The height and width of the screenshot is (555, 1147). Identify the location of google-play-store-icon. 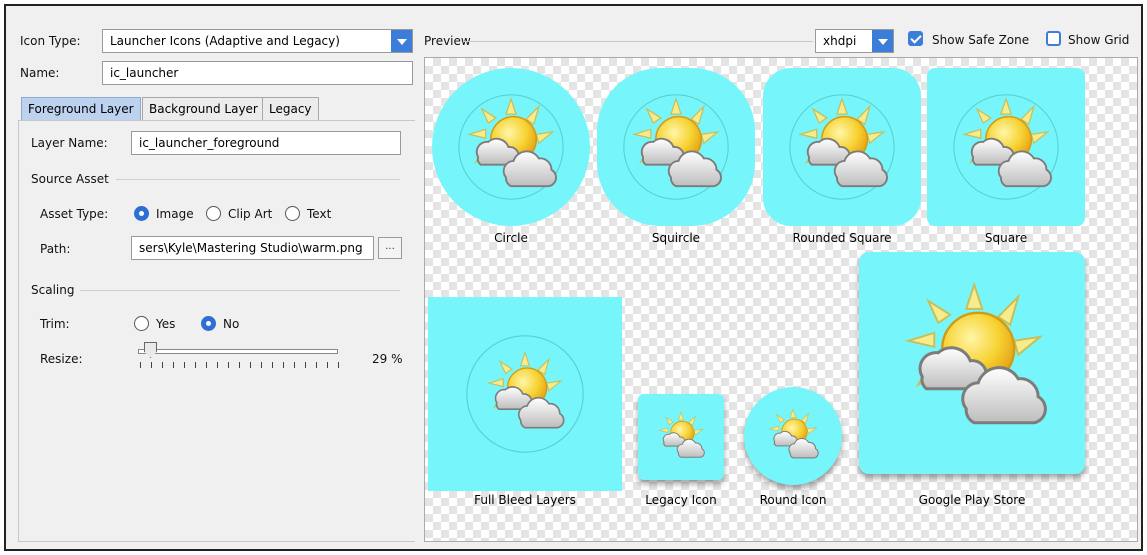
(972, 363).